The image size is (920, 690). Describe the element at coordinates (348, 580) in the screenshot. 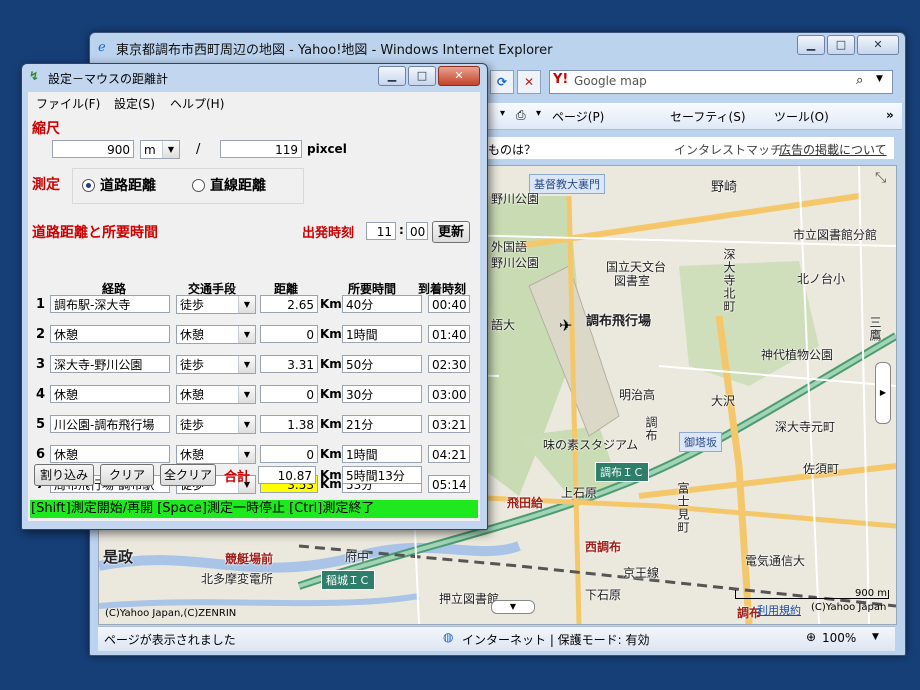

I see `map-label-inagi-ic: 稲城ＩＣ` at that location.